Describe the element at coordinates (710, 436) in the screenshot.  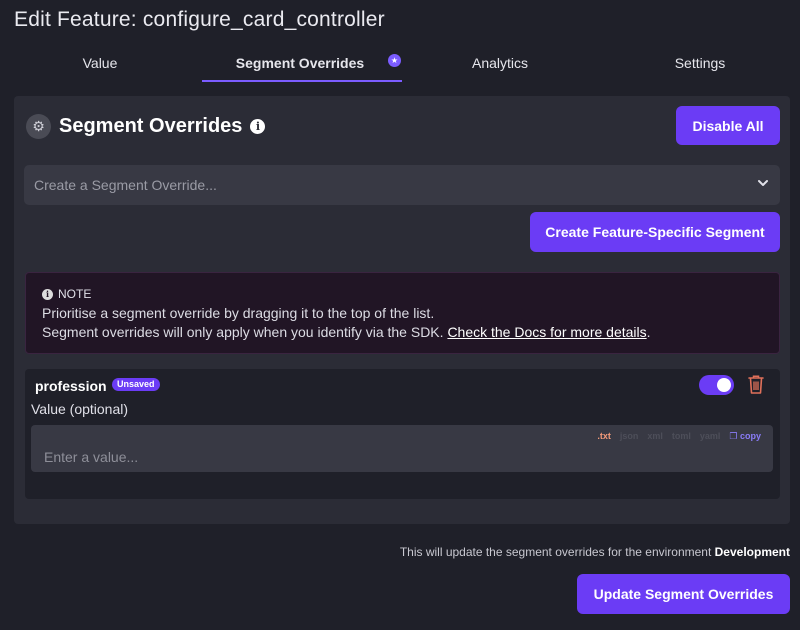
I see `format-yaml: yaml` at that location.